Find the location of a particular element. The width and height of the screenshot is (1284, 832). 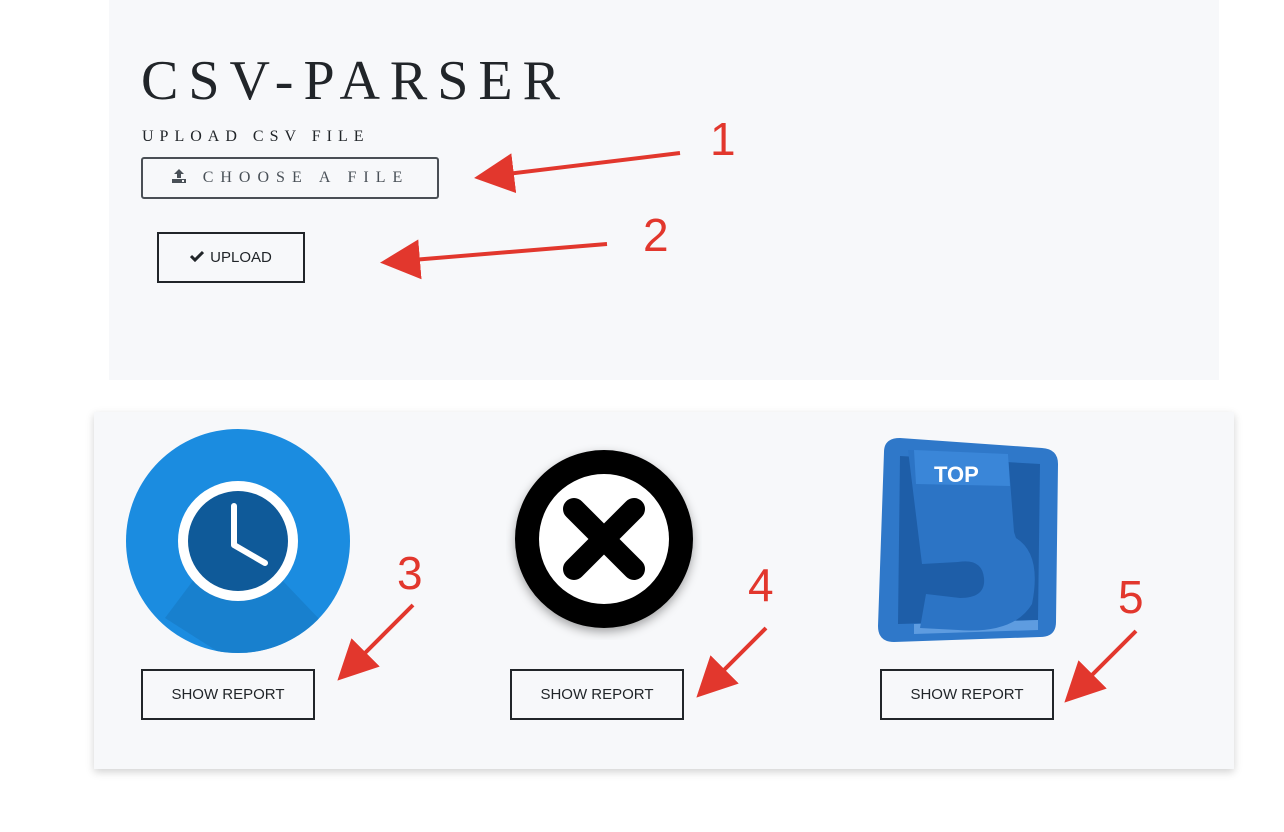

clock-icon is located at coordinates (238, 543).